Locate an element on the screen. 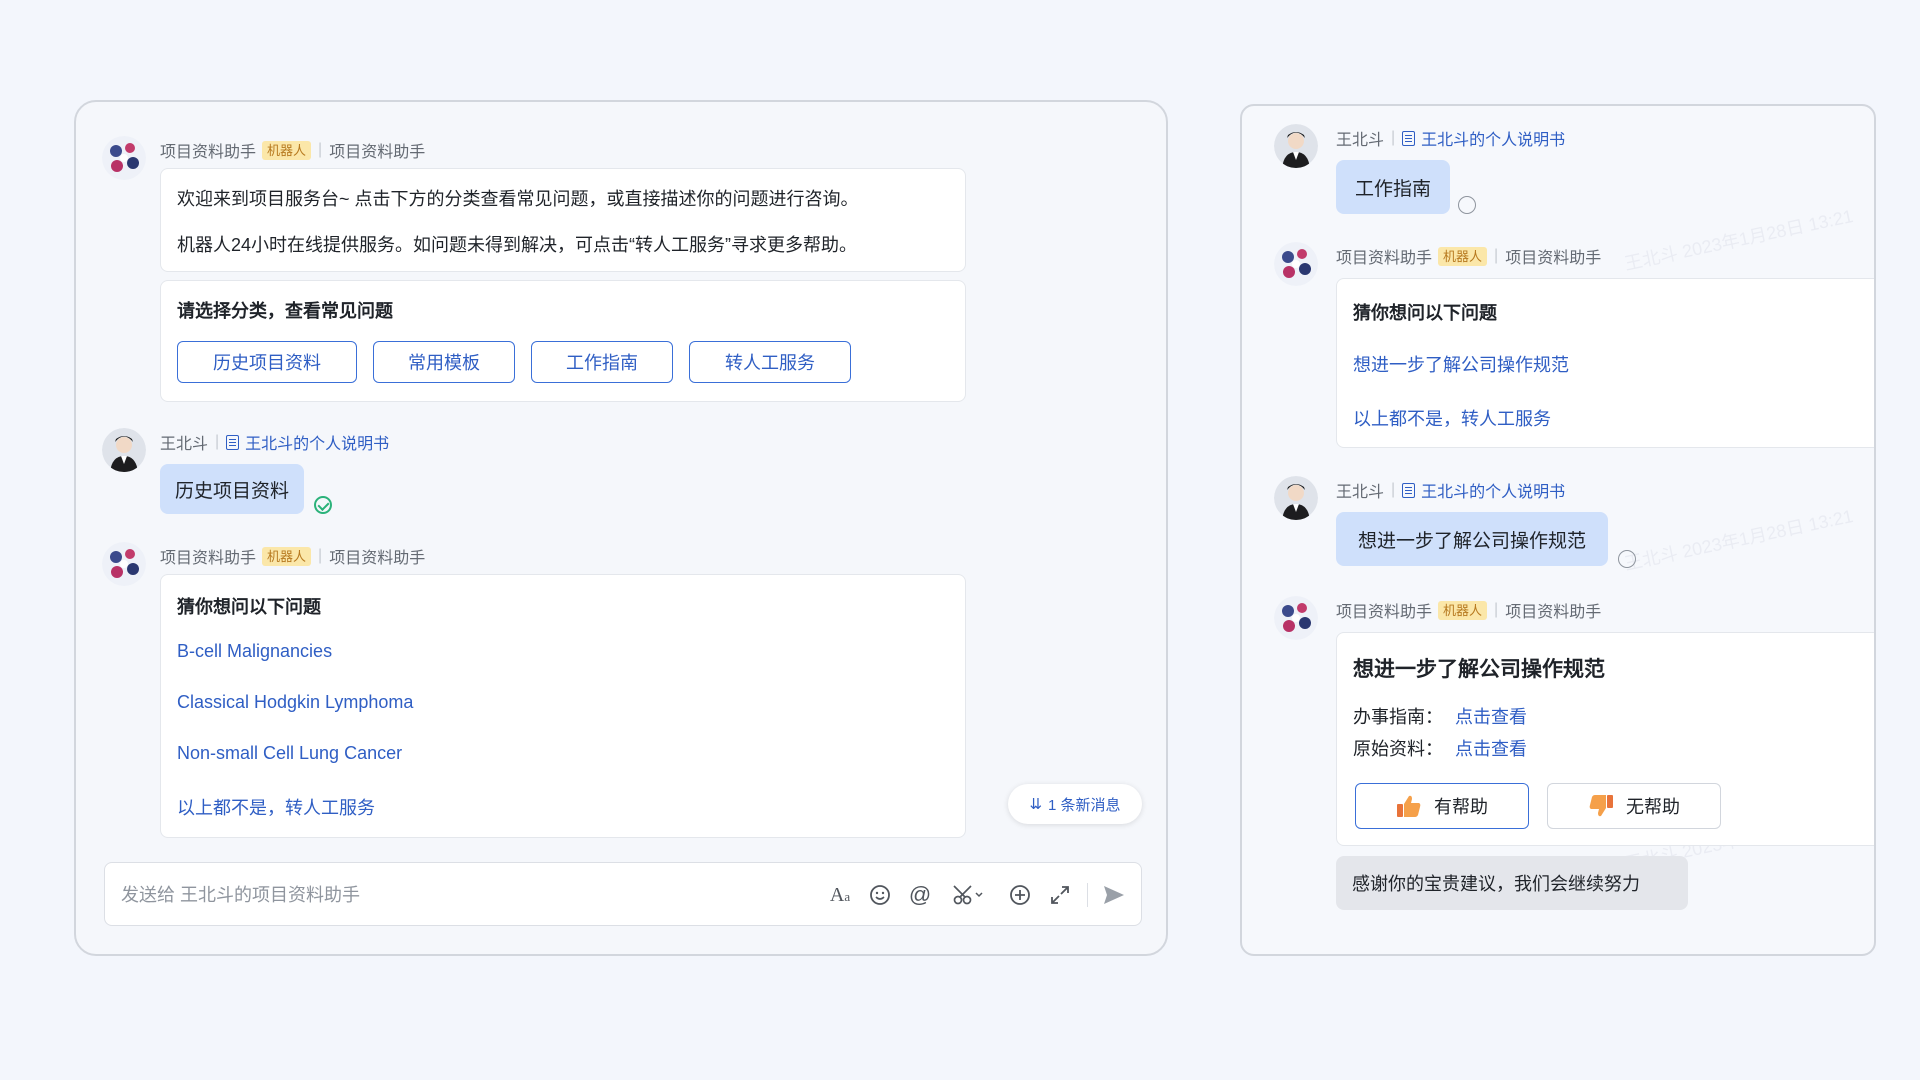 The image size is (1920, 1080). send-icon is located at coordinates (1114, 895).